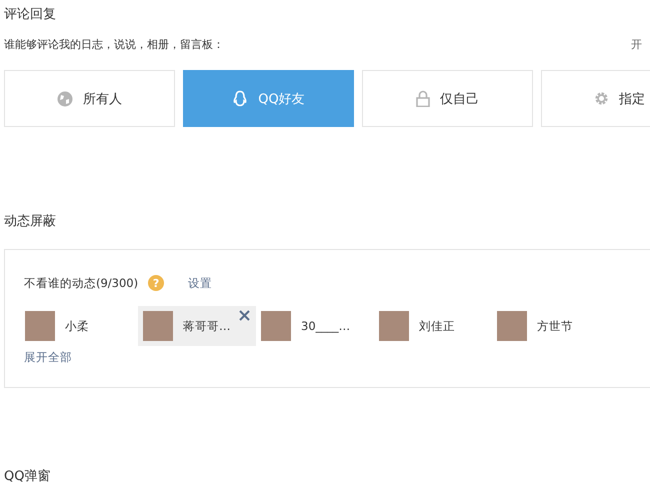  Describe the element at coordinates (244, 315) in the screenshot. I see `close-icon` at that location.